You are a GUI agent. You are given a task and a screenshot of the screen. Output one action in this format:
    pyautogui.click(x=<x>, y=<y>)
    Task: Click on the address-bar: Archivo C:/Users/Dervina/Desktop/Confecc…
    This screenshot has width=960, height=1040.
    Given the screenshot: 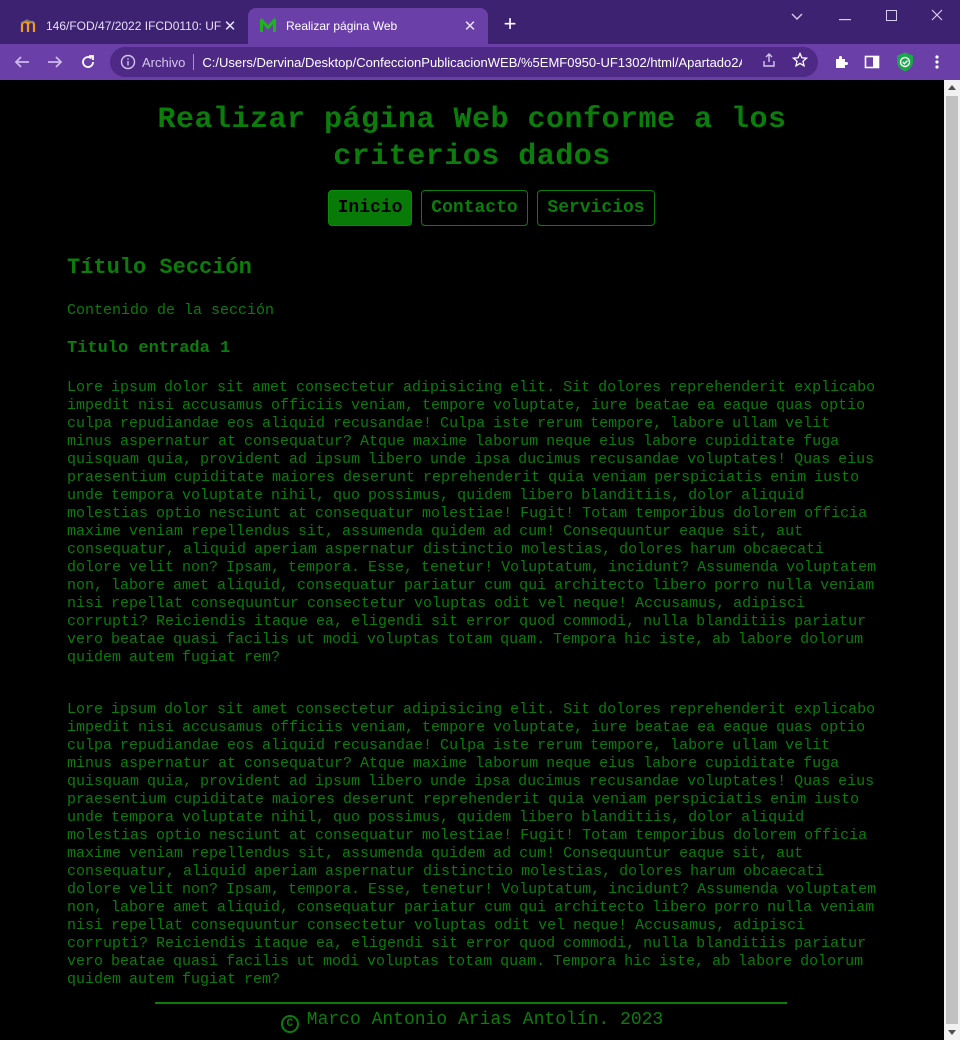 What is the action you would take?
    pyautogui.click(x=464, y=62)
    